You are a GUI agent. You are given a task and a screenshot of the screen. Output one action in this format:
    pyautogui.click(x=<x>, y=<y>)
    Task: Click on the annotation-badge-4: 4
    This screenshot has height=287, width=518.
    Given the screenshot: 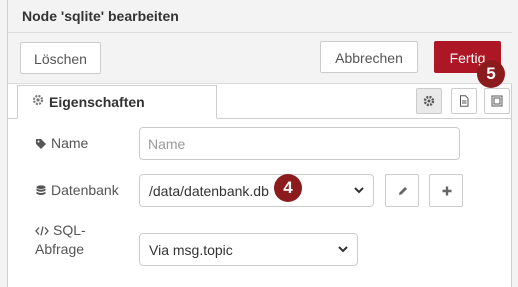 What is the action you would take?
    pyautogui.click(x=288, y=188)
    